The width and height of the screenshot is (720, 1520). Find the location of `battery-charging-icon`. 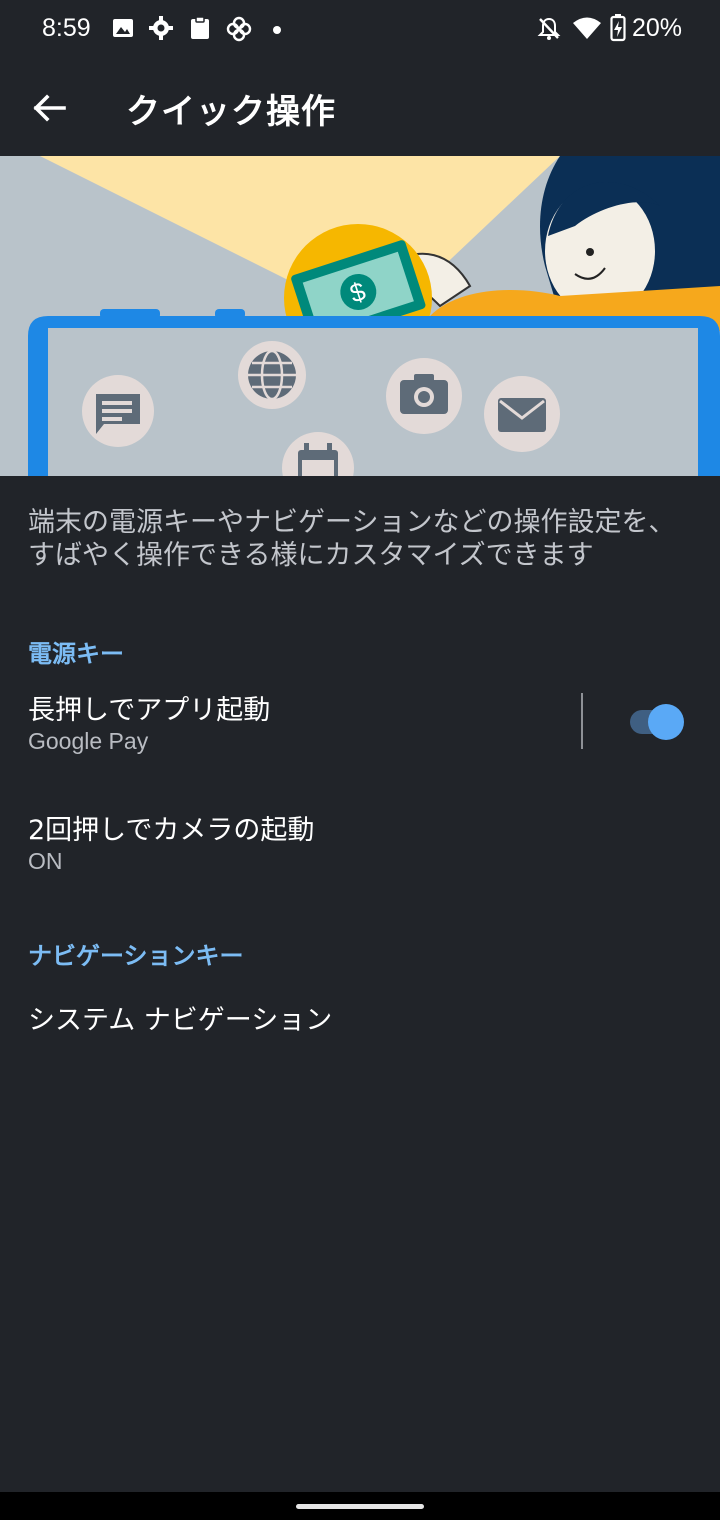

battery-charging-icon is located at coordinates (618, 28).